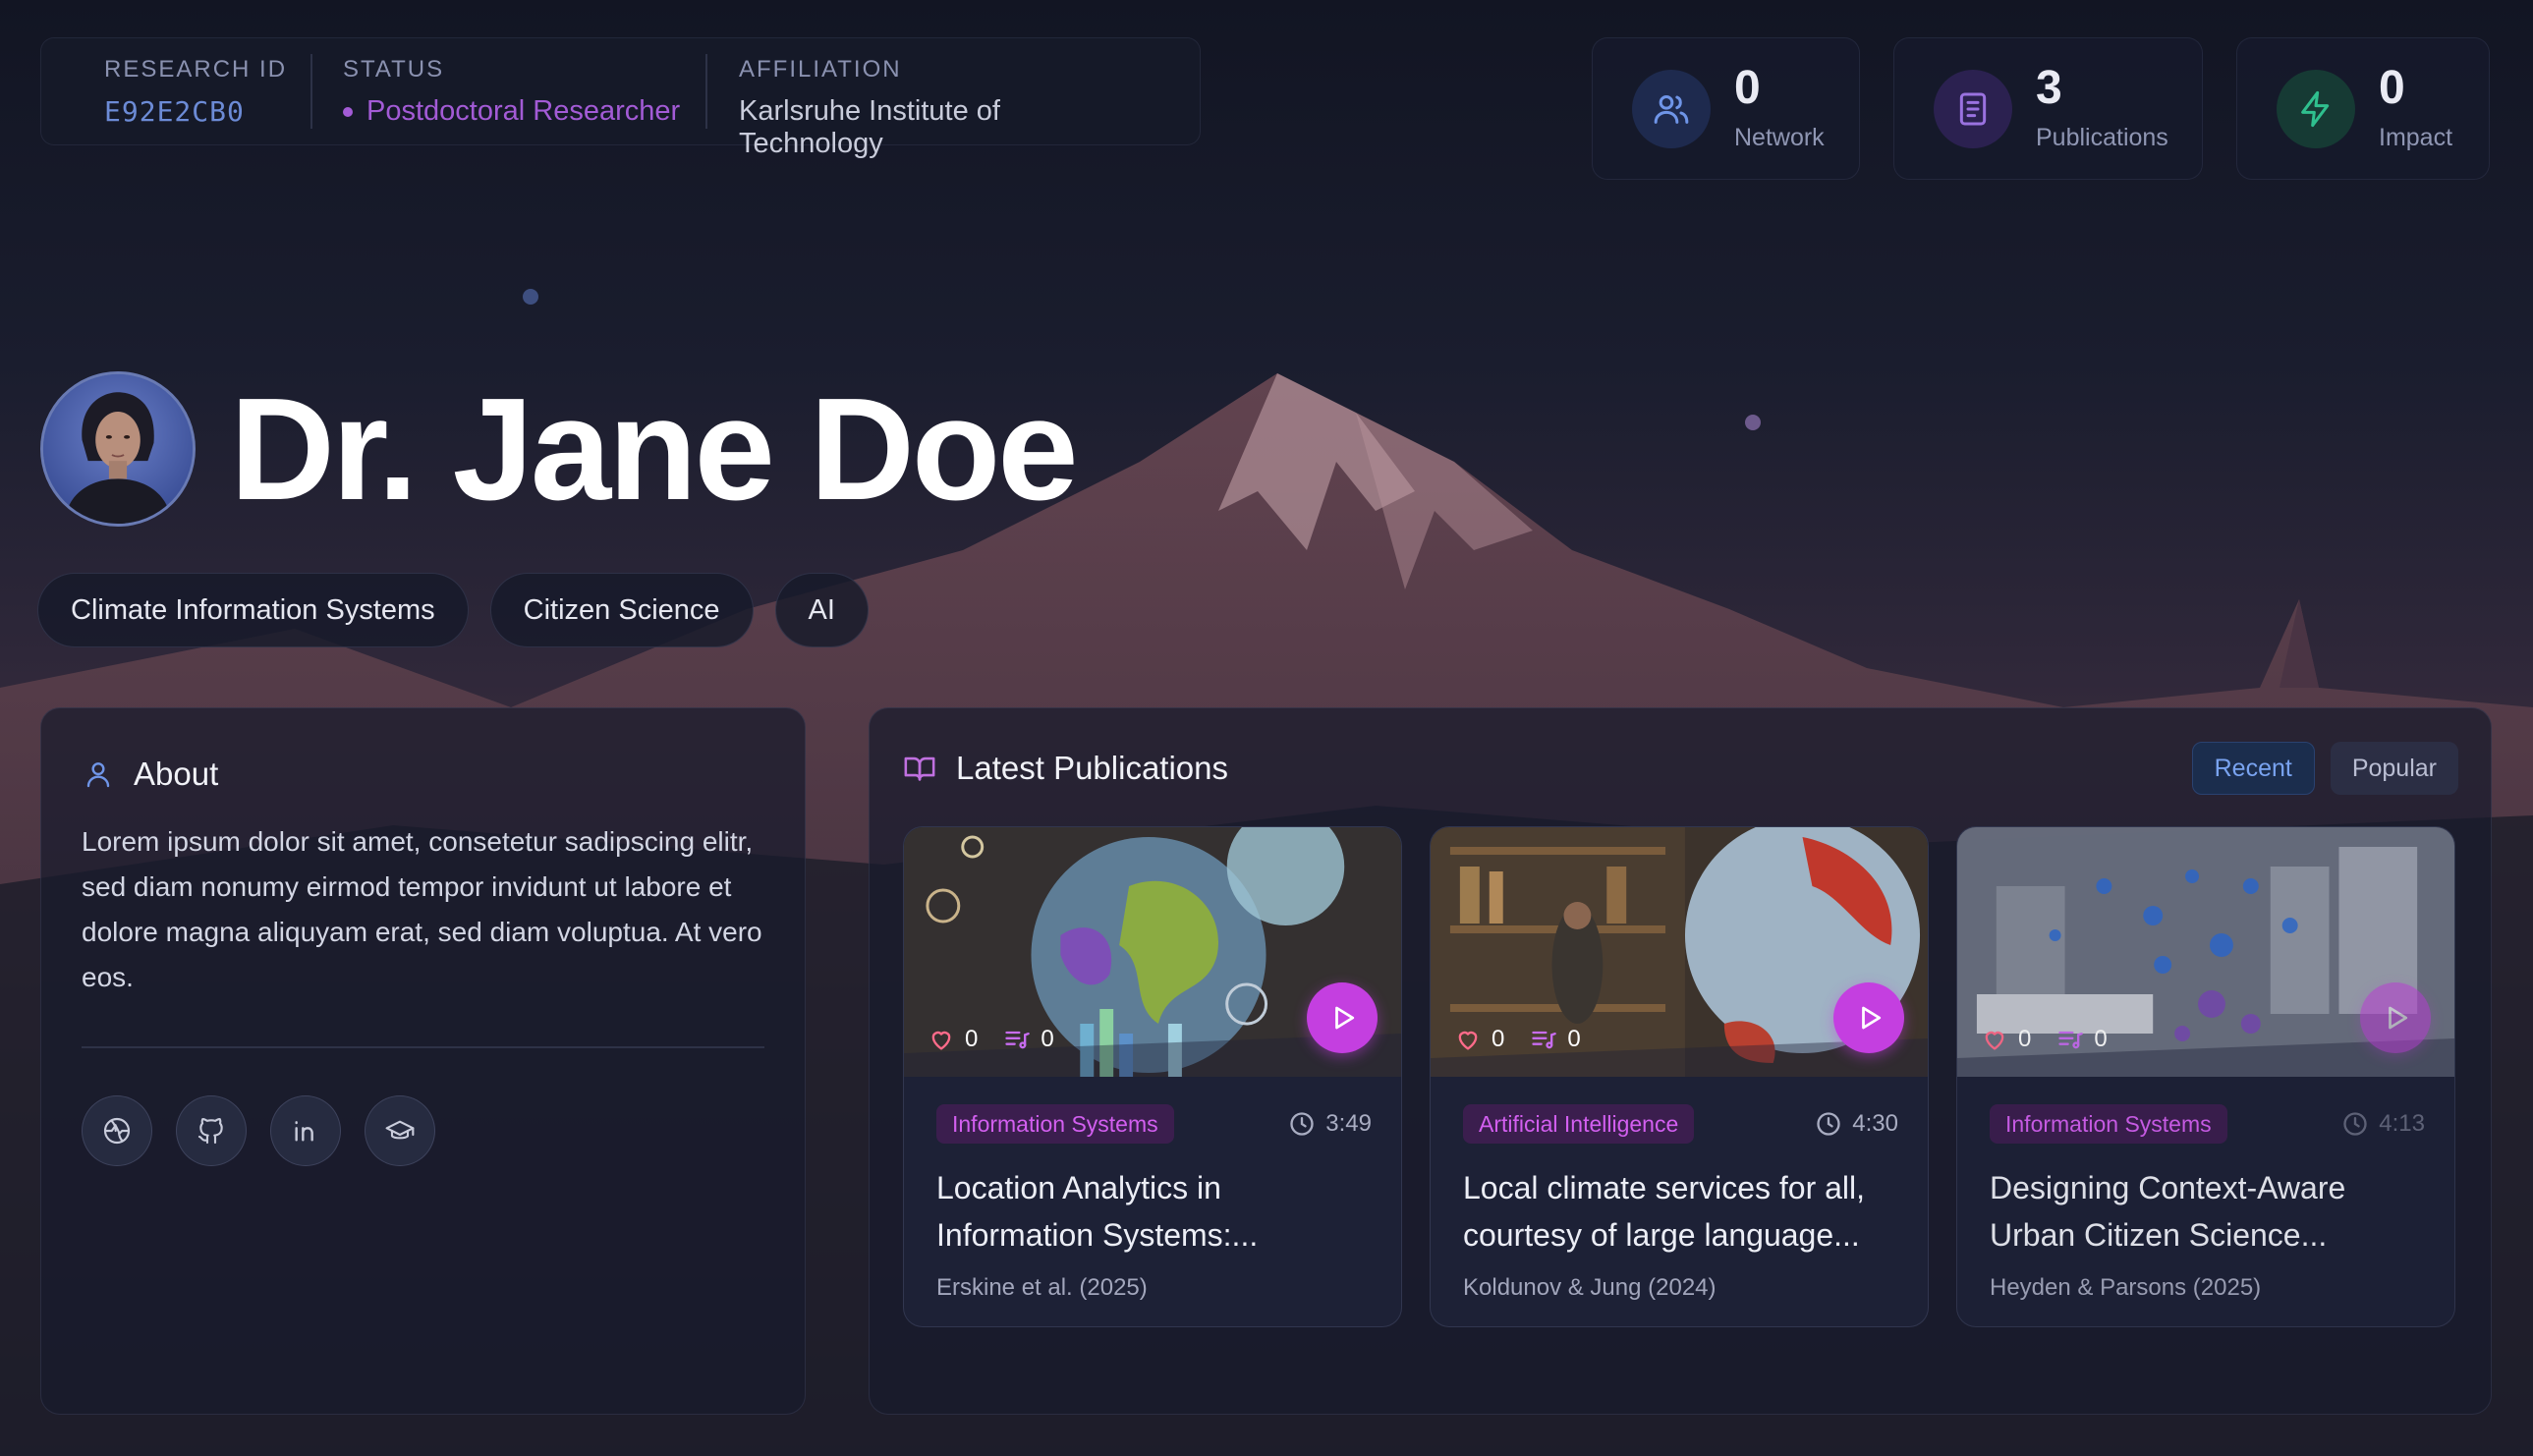 This screenshot has height=1456, width=2533. Describe the element at coordinates (507, 91) in the screenshot. I see `status-cell: STATUS Postdoctoral Researcher` at that location.